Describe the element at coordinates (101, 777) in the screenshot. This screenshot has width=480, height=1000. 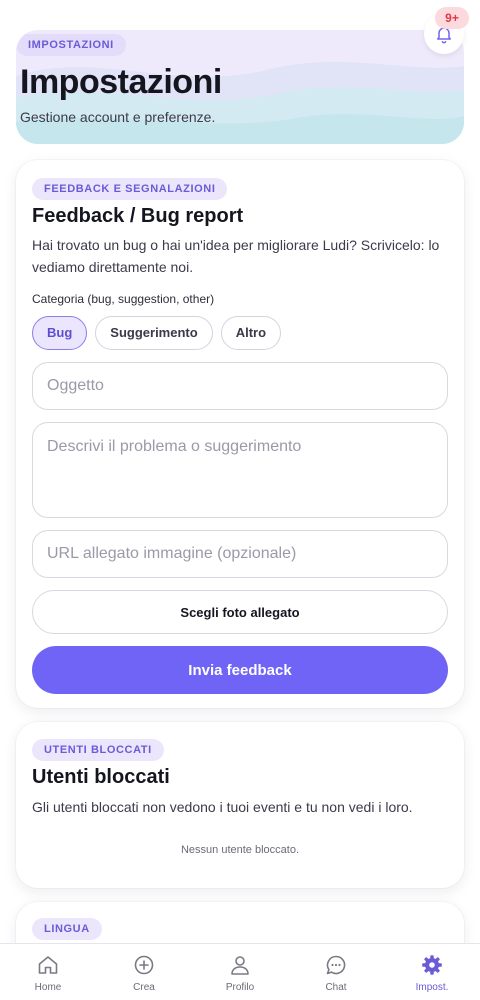
I see `blocked-title: Utenti bloccati` at that location.